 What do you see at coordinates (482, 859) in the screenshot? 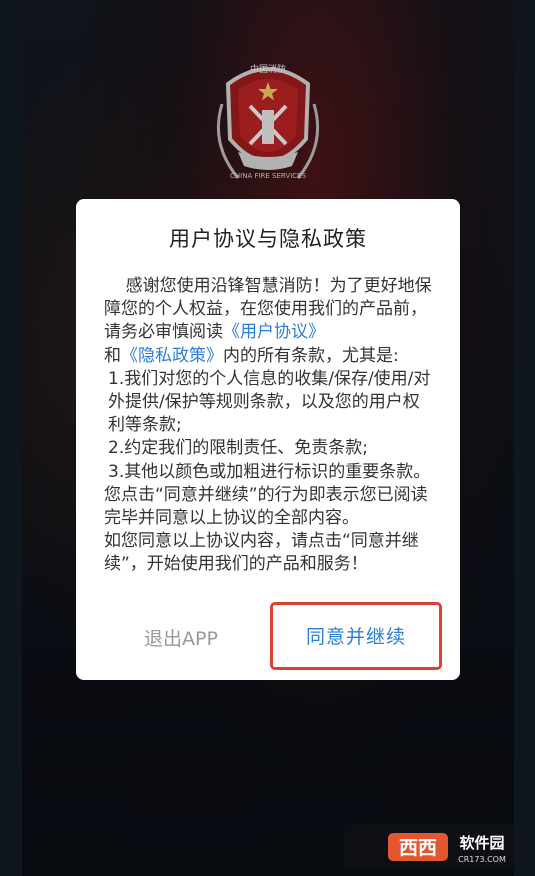
I see `watermark-url: CR173.COM` at bounding box center [482, 859].